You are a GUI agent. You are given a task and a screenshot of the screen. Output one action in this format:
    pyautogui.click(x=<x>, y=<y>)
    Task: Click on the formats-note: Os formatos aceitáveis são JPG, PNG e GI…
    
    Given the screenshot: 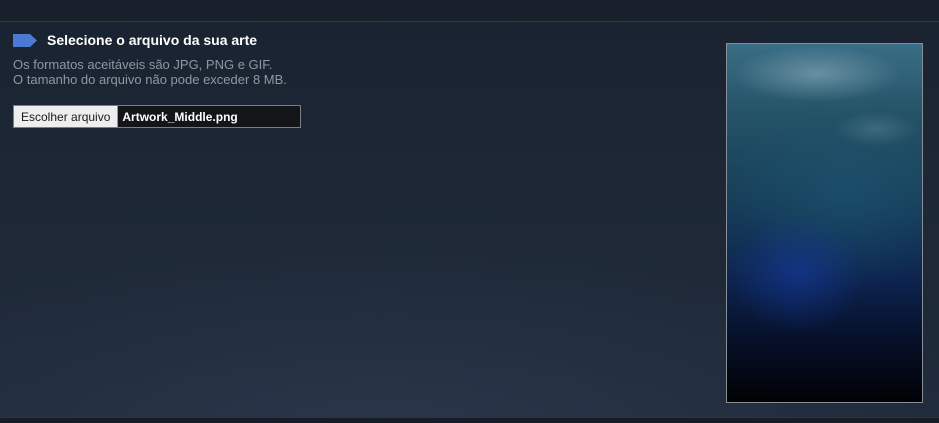 What is the action you would take?
    pyautogui.click(x=143, y=64)
    